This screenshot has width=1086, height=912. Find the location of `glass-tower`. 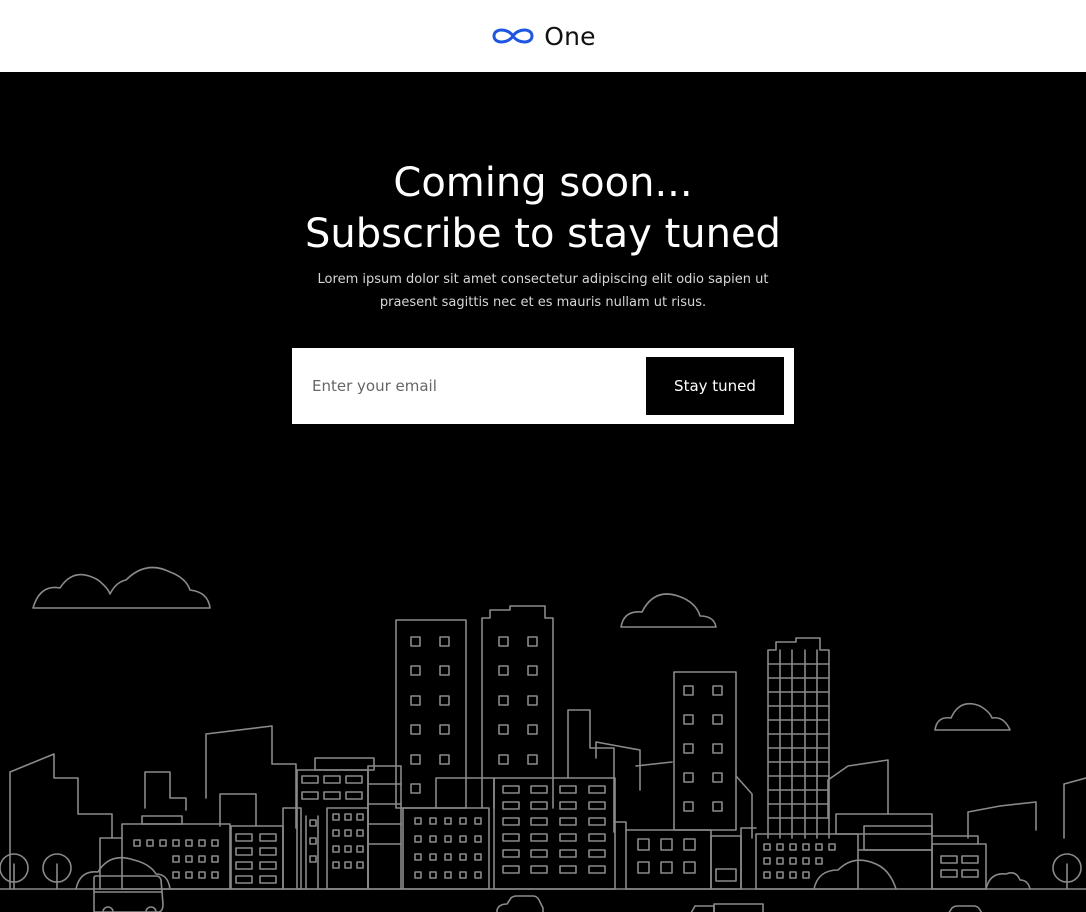

glass-tower is located at coordinates (798, 738).